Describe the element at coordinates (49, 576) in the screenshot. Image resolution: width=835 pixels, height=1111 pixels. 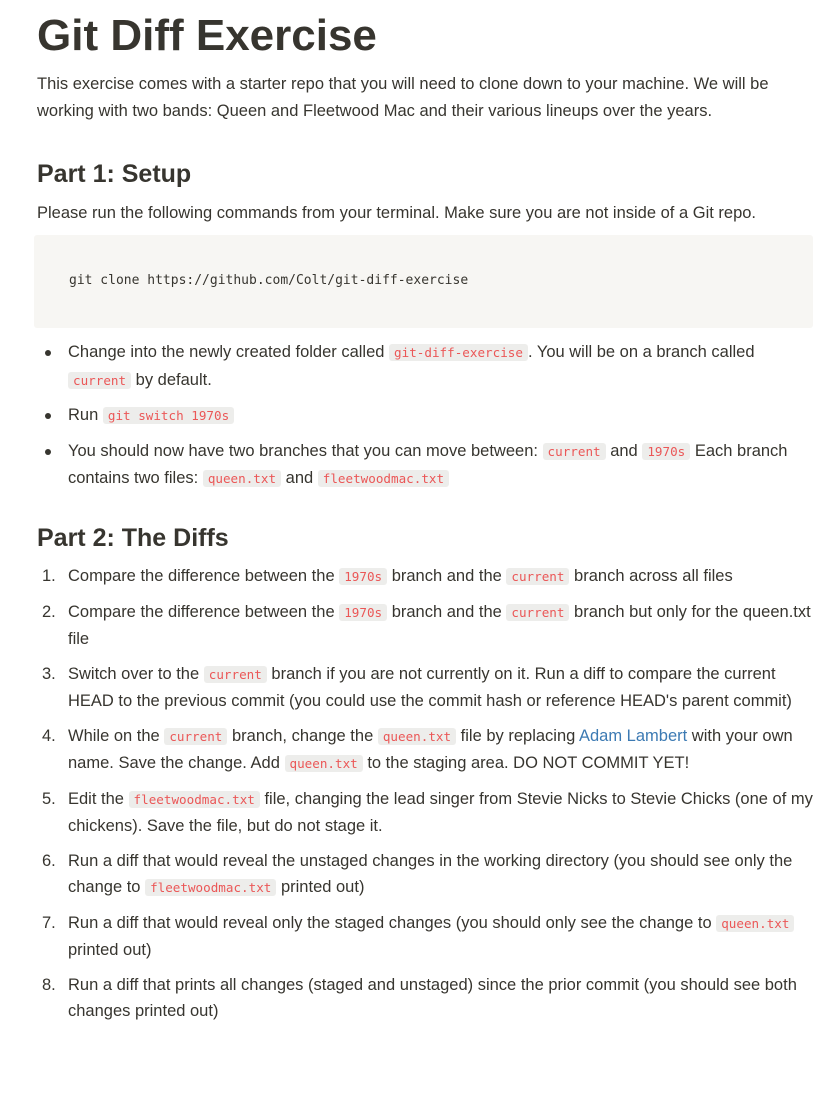
I see `step-number: 1.` at that location.